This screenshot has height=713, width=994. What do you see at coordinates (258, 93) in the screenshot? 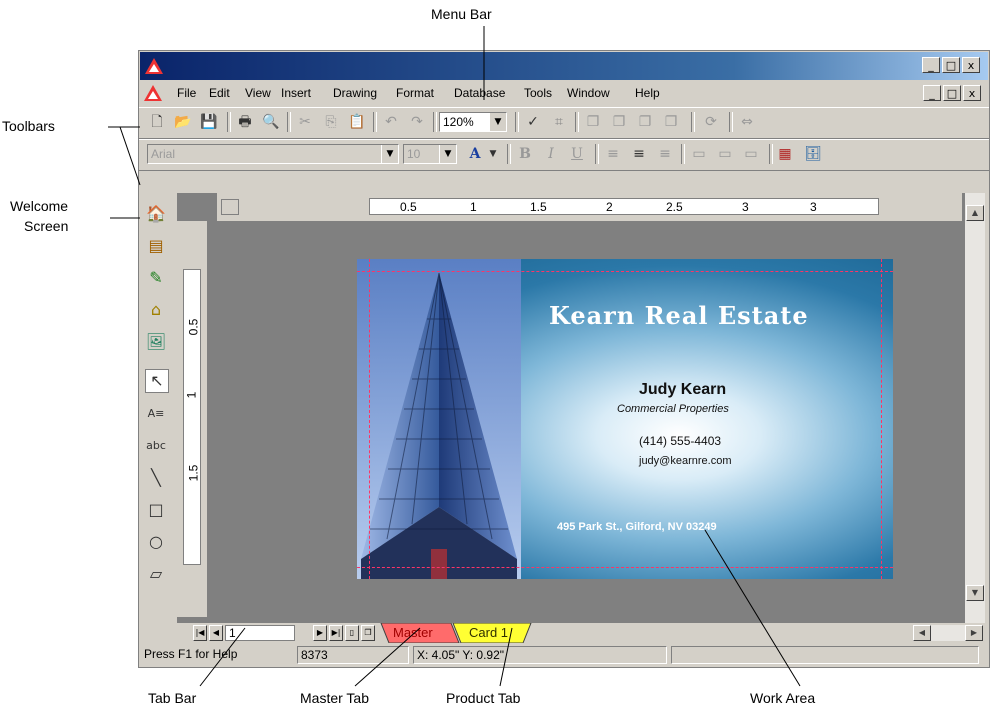
I see `menu-view: View` at bounding box center [258, 93].